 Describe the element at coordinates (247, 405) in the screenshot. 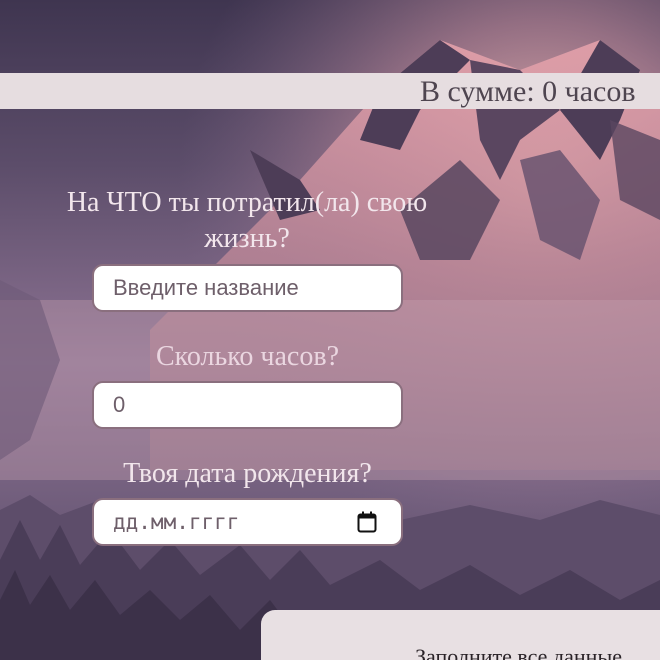

I see `hours-input` at that location.